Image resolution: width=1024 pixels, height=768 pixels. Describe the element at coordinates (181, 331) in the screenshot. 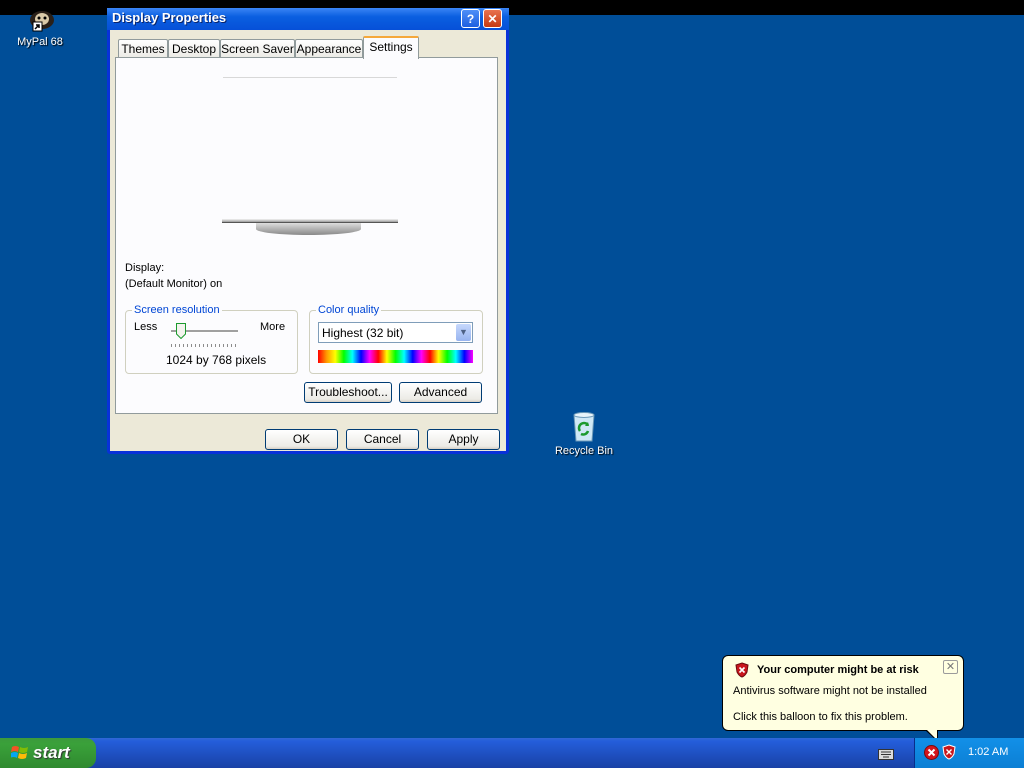

I see `resolution-slider-thumb` at that location.